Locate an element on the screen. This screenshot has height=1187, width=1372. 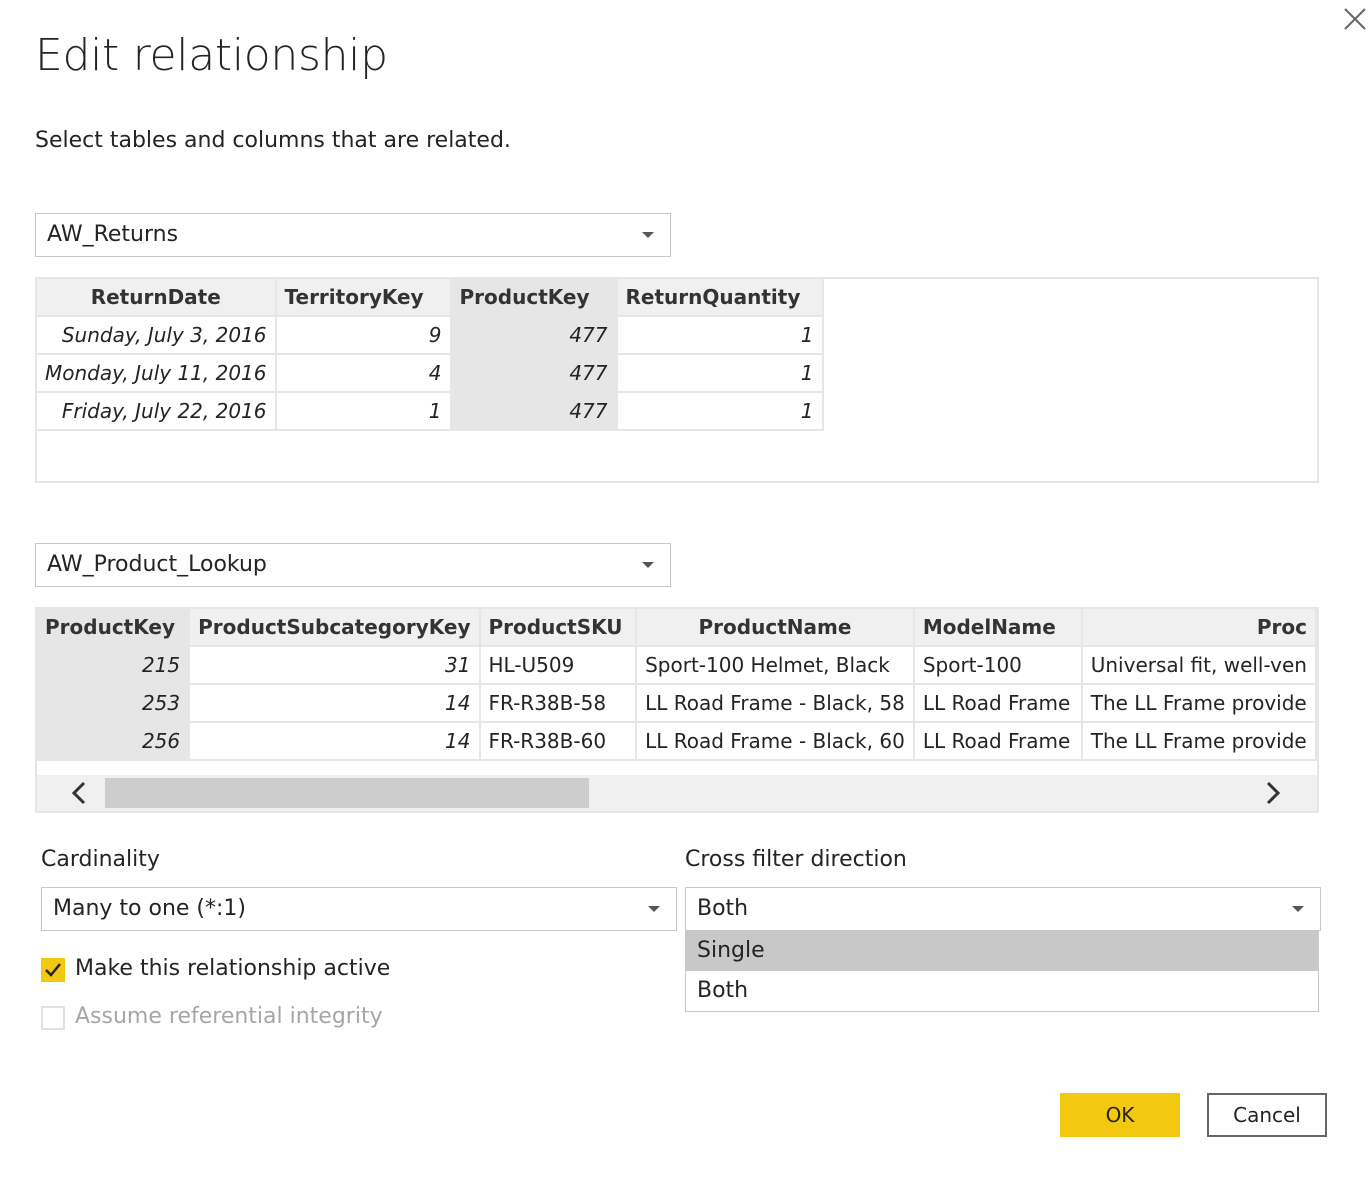
cardinality-select: Many to one (*:1) is located at coordinates (359, 909).